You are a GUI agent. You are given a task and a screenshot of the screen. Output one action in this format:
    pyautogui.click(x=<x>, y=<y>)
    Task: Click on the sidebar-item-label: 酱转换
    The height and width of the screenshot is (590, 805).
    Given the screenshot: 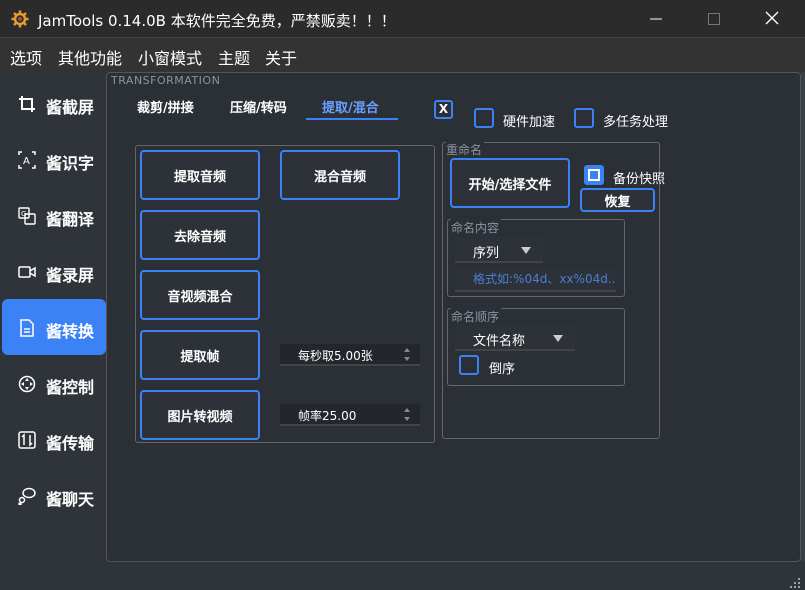 What is the action you would take?
    pyautogui.click(x=70, y=331)
    